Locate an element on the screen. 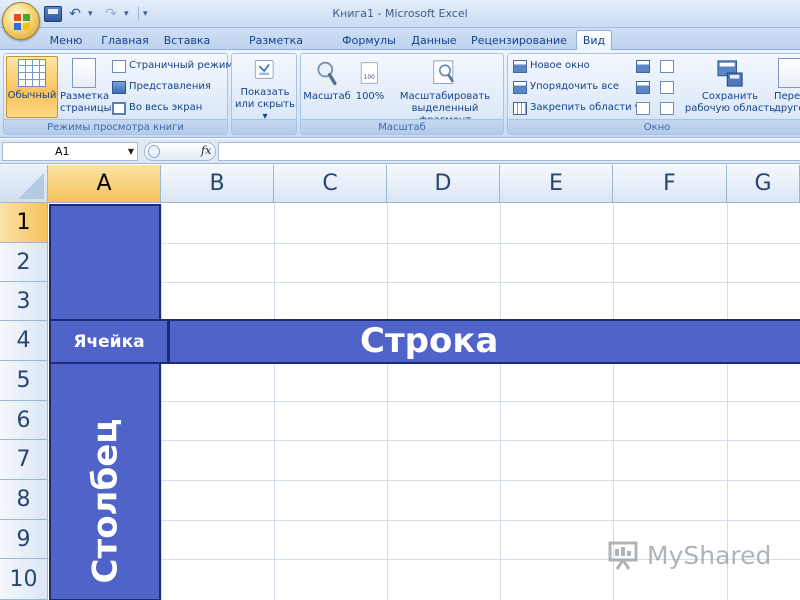 This screenshot has height=600, width=800. custom-views-button: Представления is located at coordinates (161, 87).